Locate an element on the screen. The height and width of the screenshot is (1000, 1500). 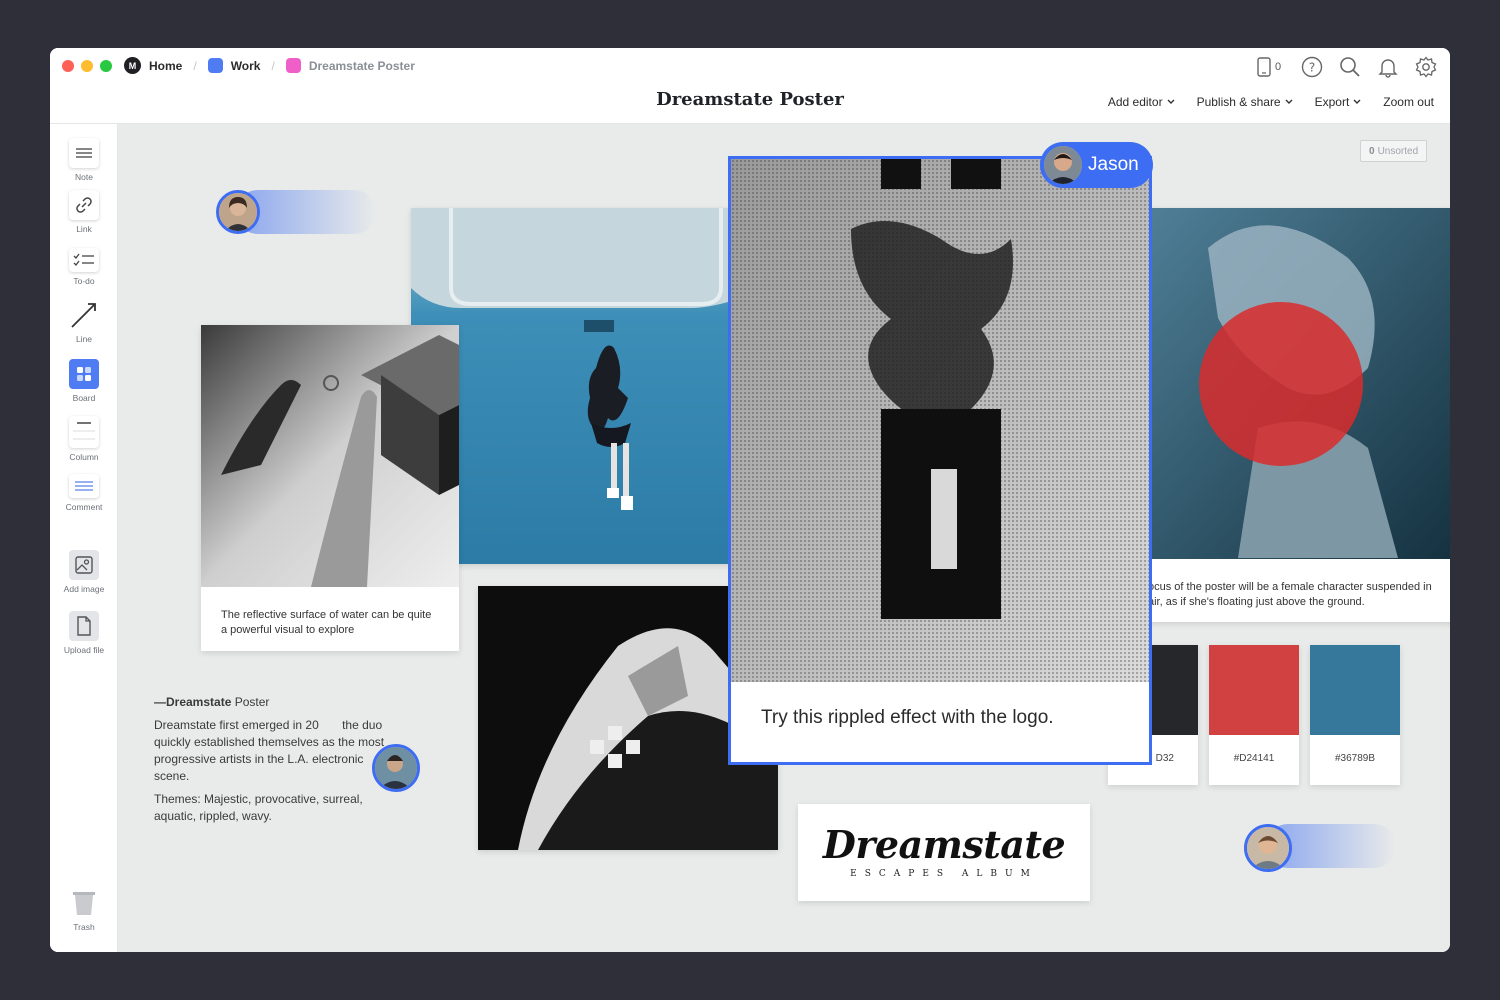
top-icons: 0 ? is located at coordinates (1345, 67).